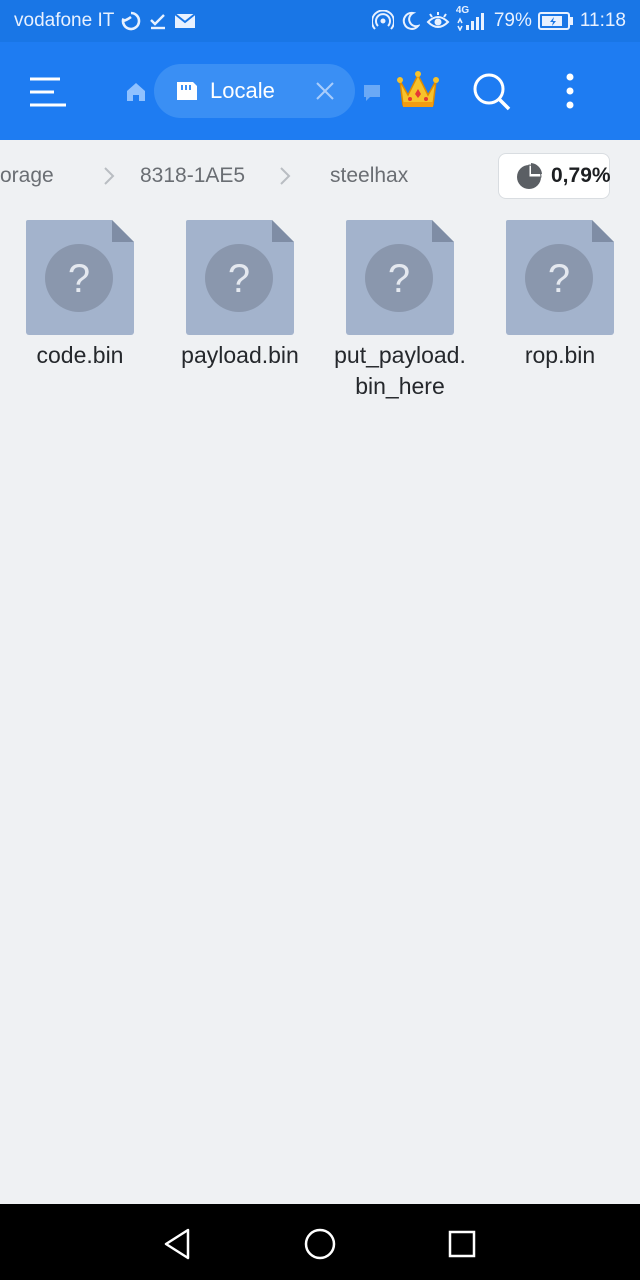 This screenshot has height=1280, width=640. I want to click on file-item: ? code.bin, so click(80, 295).